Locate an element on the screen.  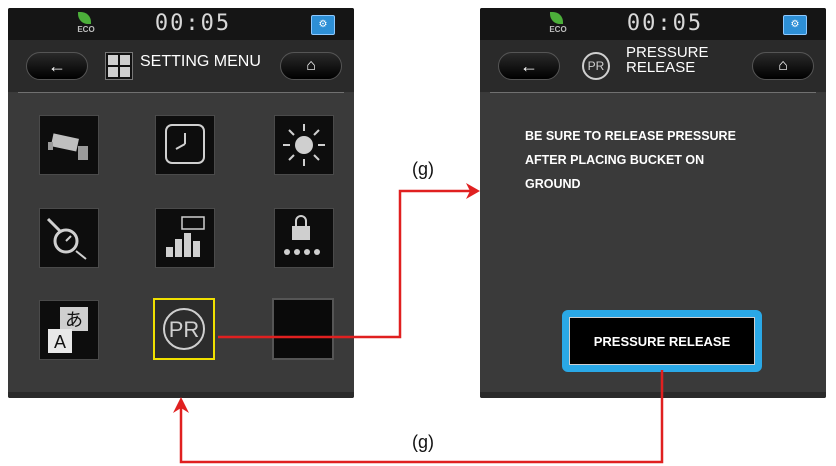
return-label: (g) is located at coordinates (423, 442).